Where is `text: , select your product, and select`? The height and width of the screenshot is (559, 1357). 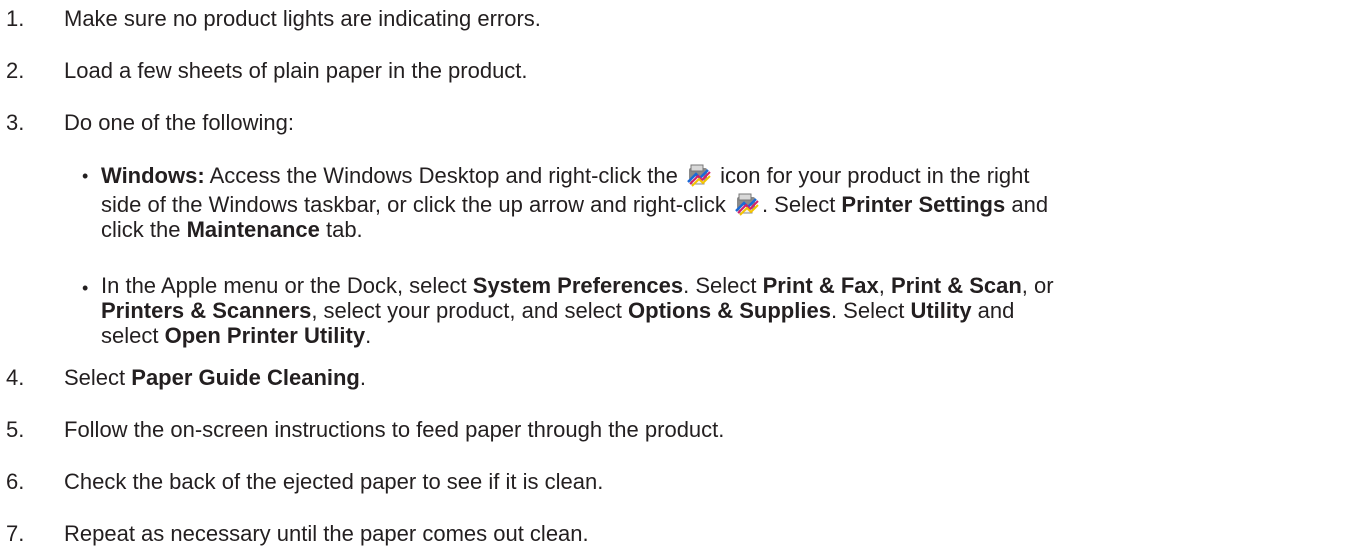 text: , select your product, and select is located at coordinates (470, 310).